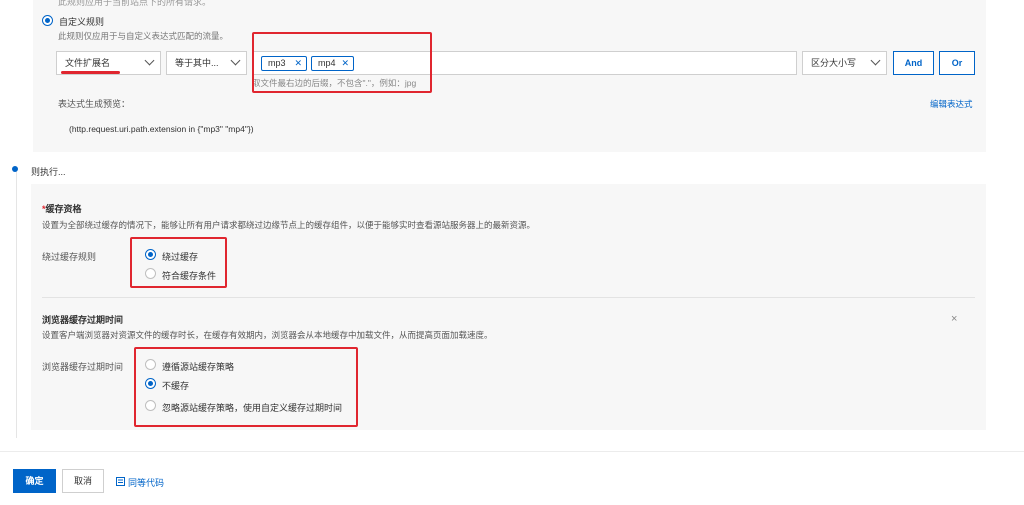 This screenshot has width=1024, height=505. I want to click on browser-cache-field-label: 浏览器缓存过期时间, so click(83, 367).